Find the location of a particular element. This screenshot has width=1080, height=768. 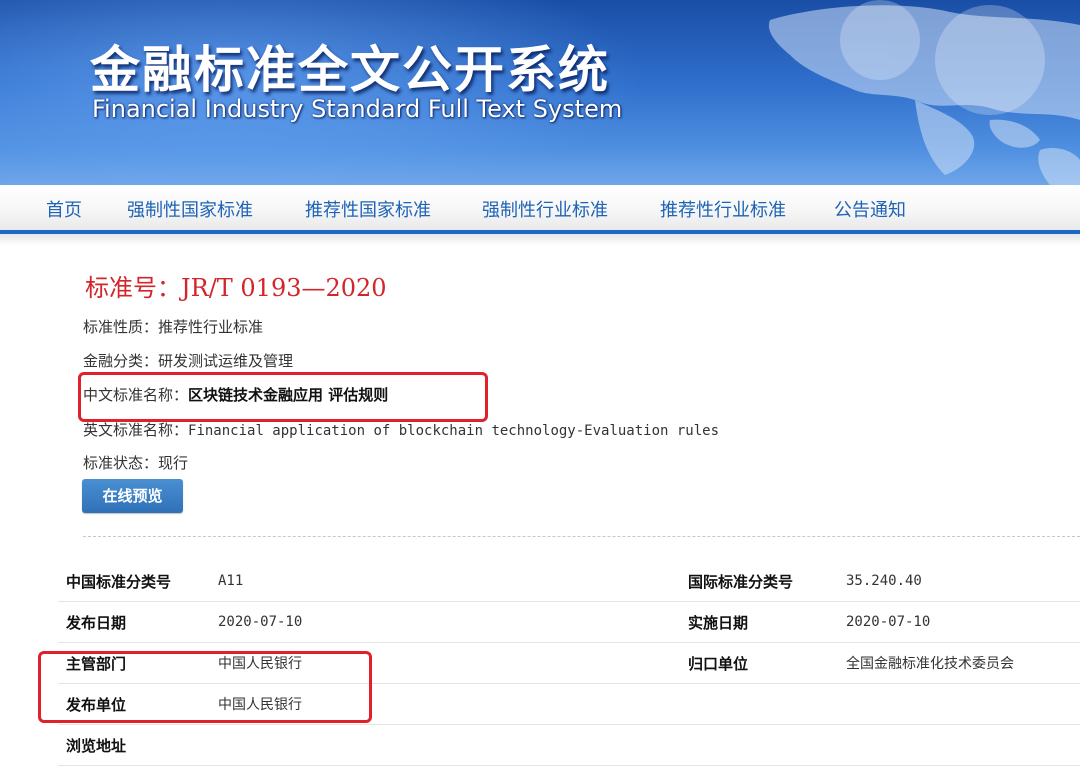

info-key: 浏览地址 is located at coordinates (134, 745).